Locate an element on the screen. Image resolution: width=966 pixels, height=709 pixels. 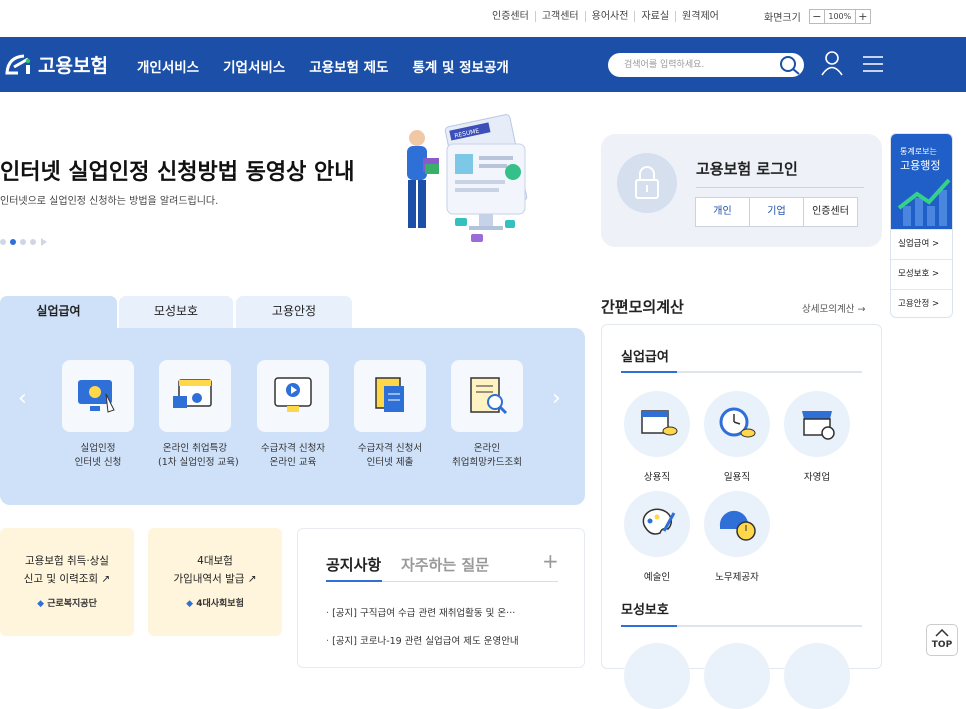
side-item-maternity: 모성보호 > is located at coordinates (921, 274).